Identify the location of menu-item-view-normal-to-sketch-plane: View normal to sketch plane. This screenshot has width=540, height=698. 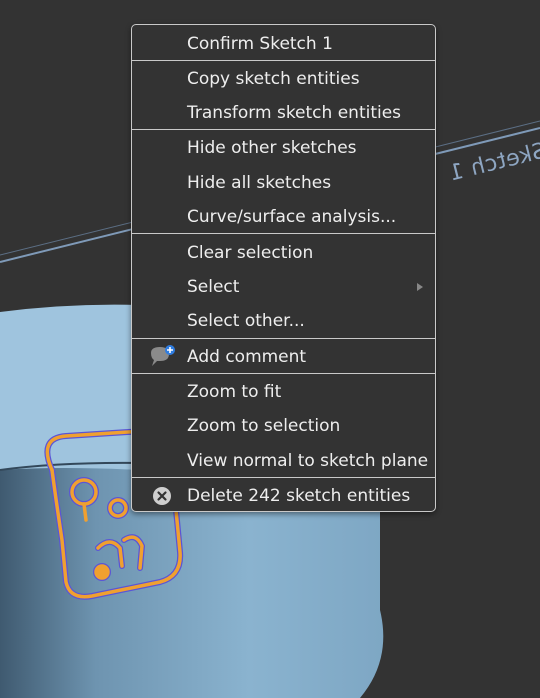
(283, 461).